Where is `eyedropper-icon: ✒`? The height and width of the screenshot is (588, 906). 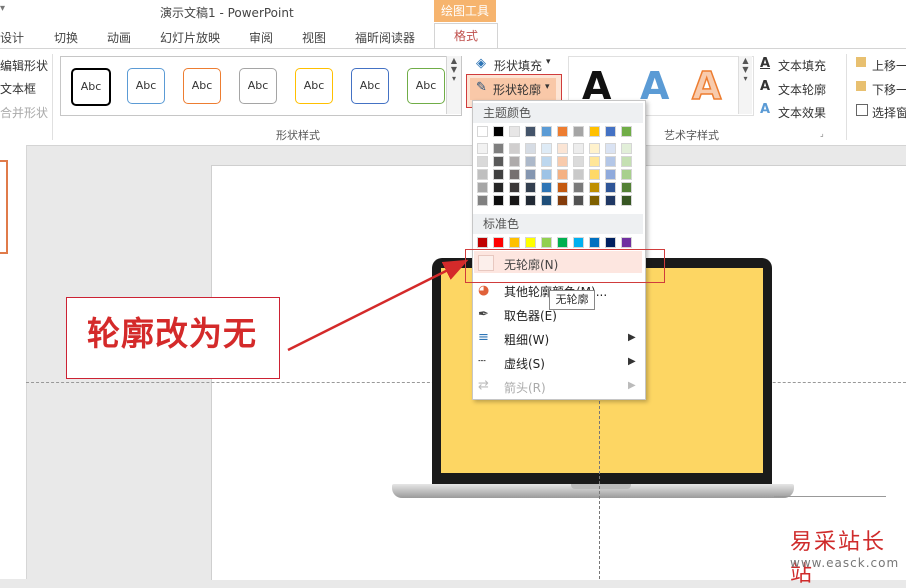
eyedropper-icon: ✒ is located at coordinates (483, 314).